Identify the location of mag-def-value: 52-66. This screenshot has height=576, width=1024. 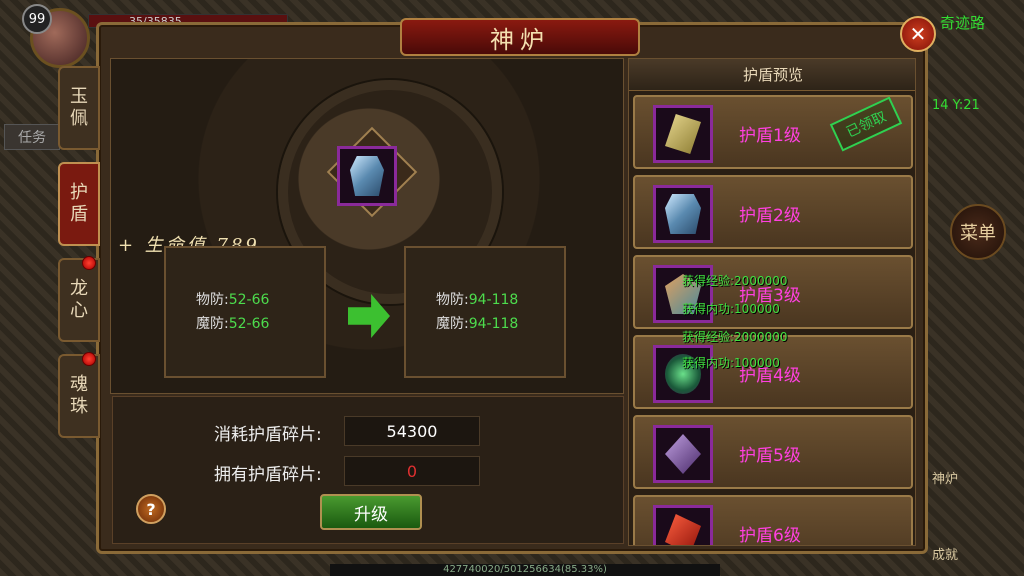
(249, 324).